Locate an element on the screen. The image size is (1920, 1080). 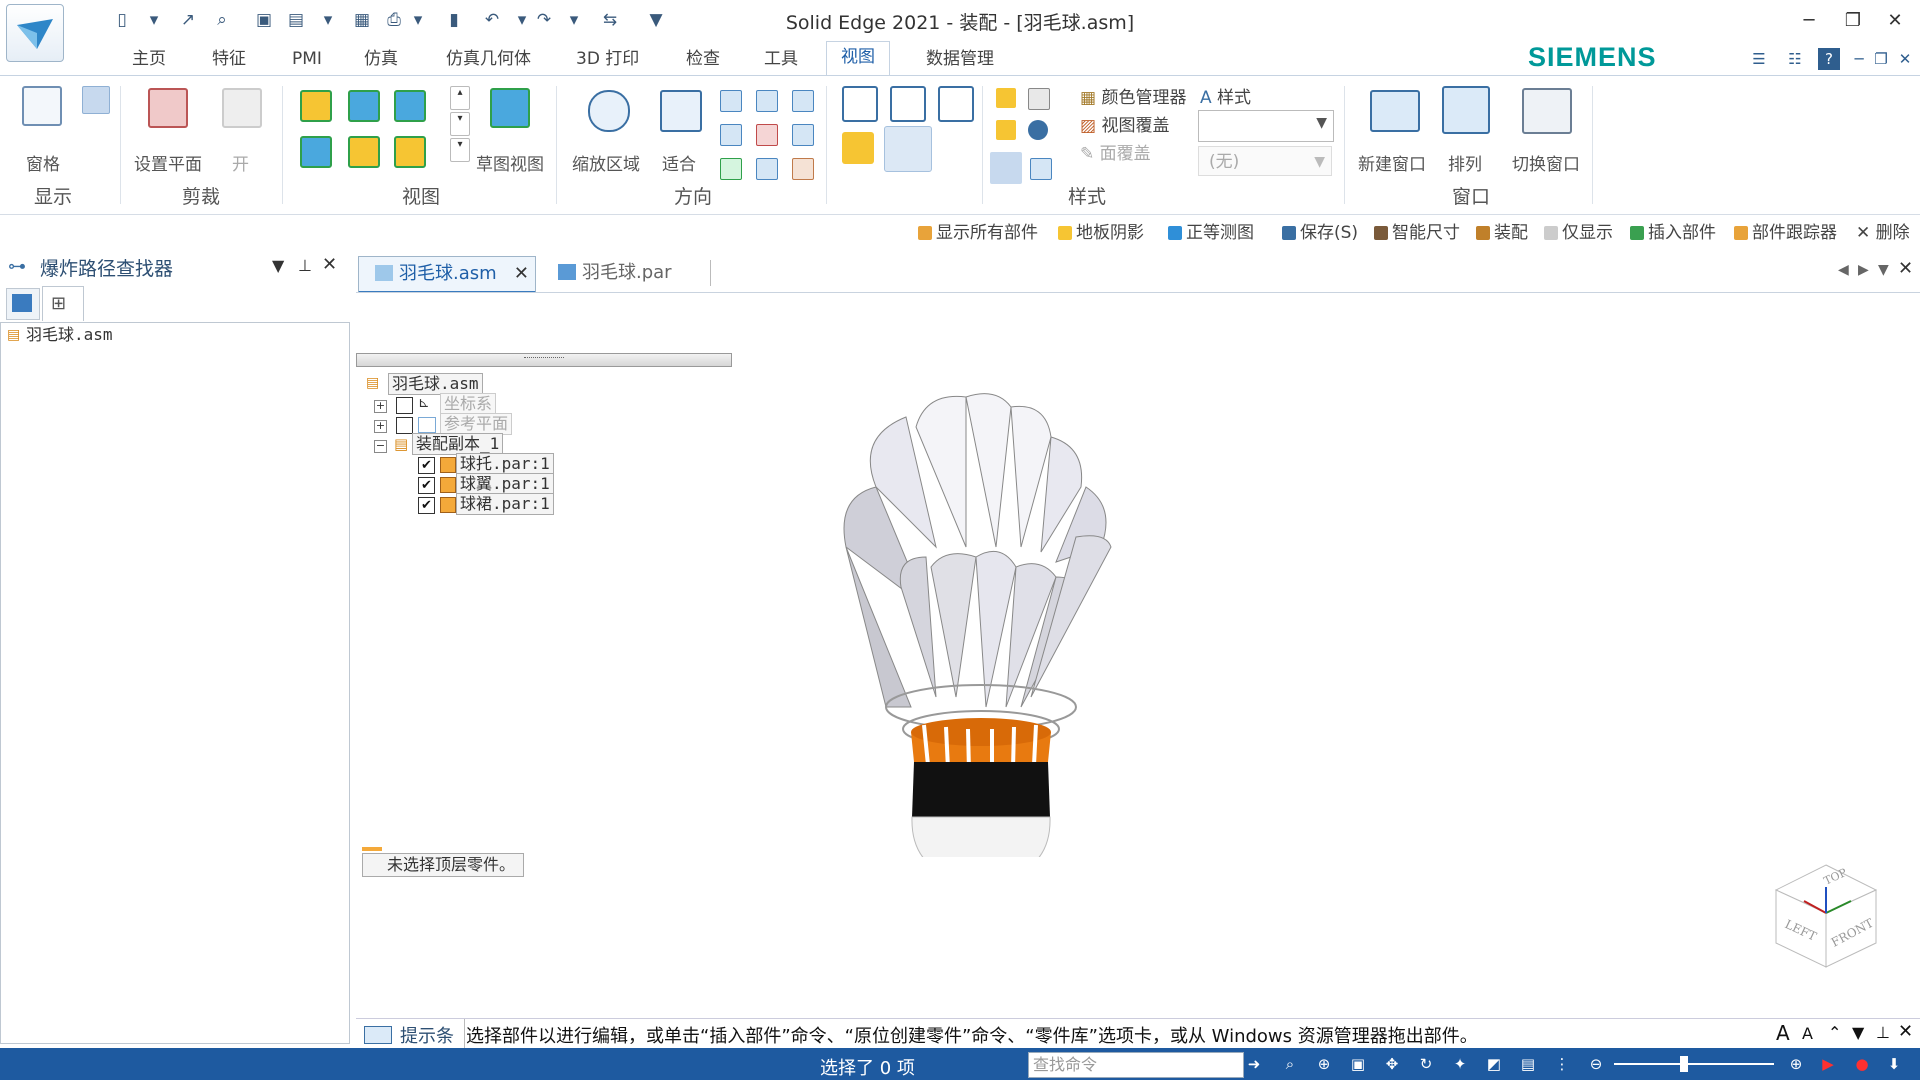
prompt-pin-icon: ⊥ is located at coordinates (1883, 1032).